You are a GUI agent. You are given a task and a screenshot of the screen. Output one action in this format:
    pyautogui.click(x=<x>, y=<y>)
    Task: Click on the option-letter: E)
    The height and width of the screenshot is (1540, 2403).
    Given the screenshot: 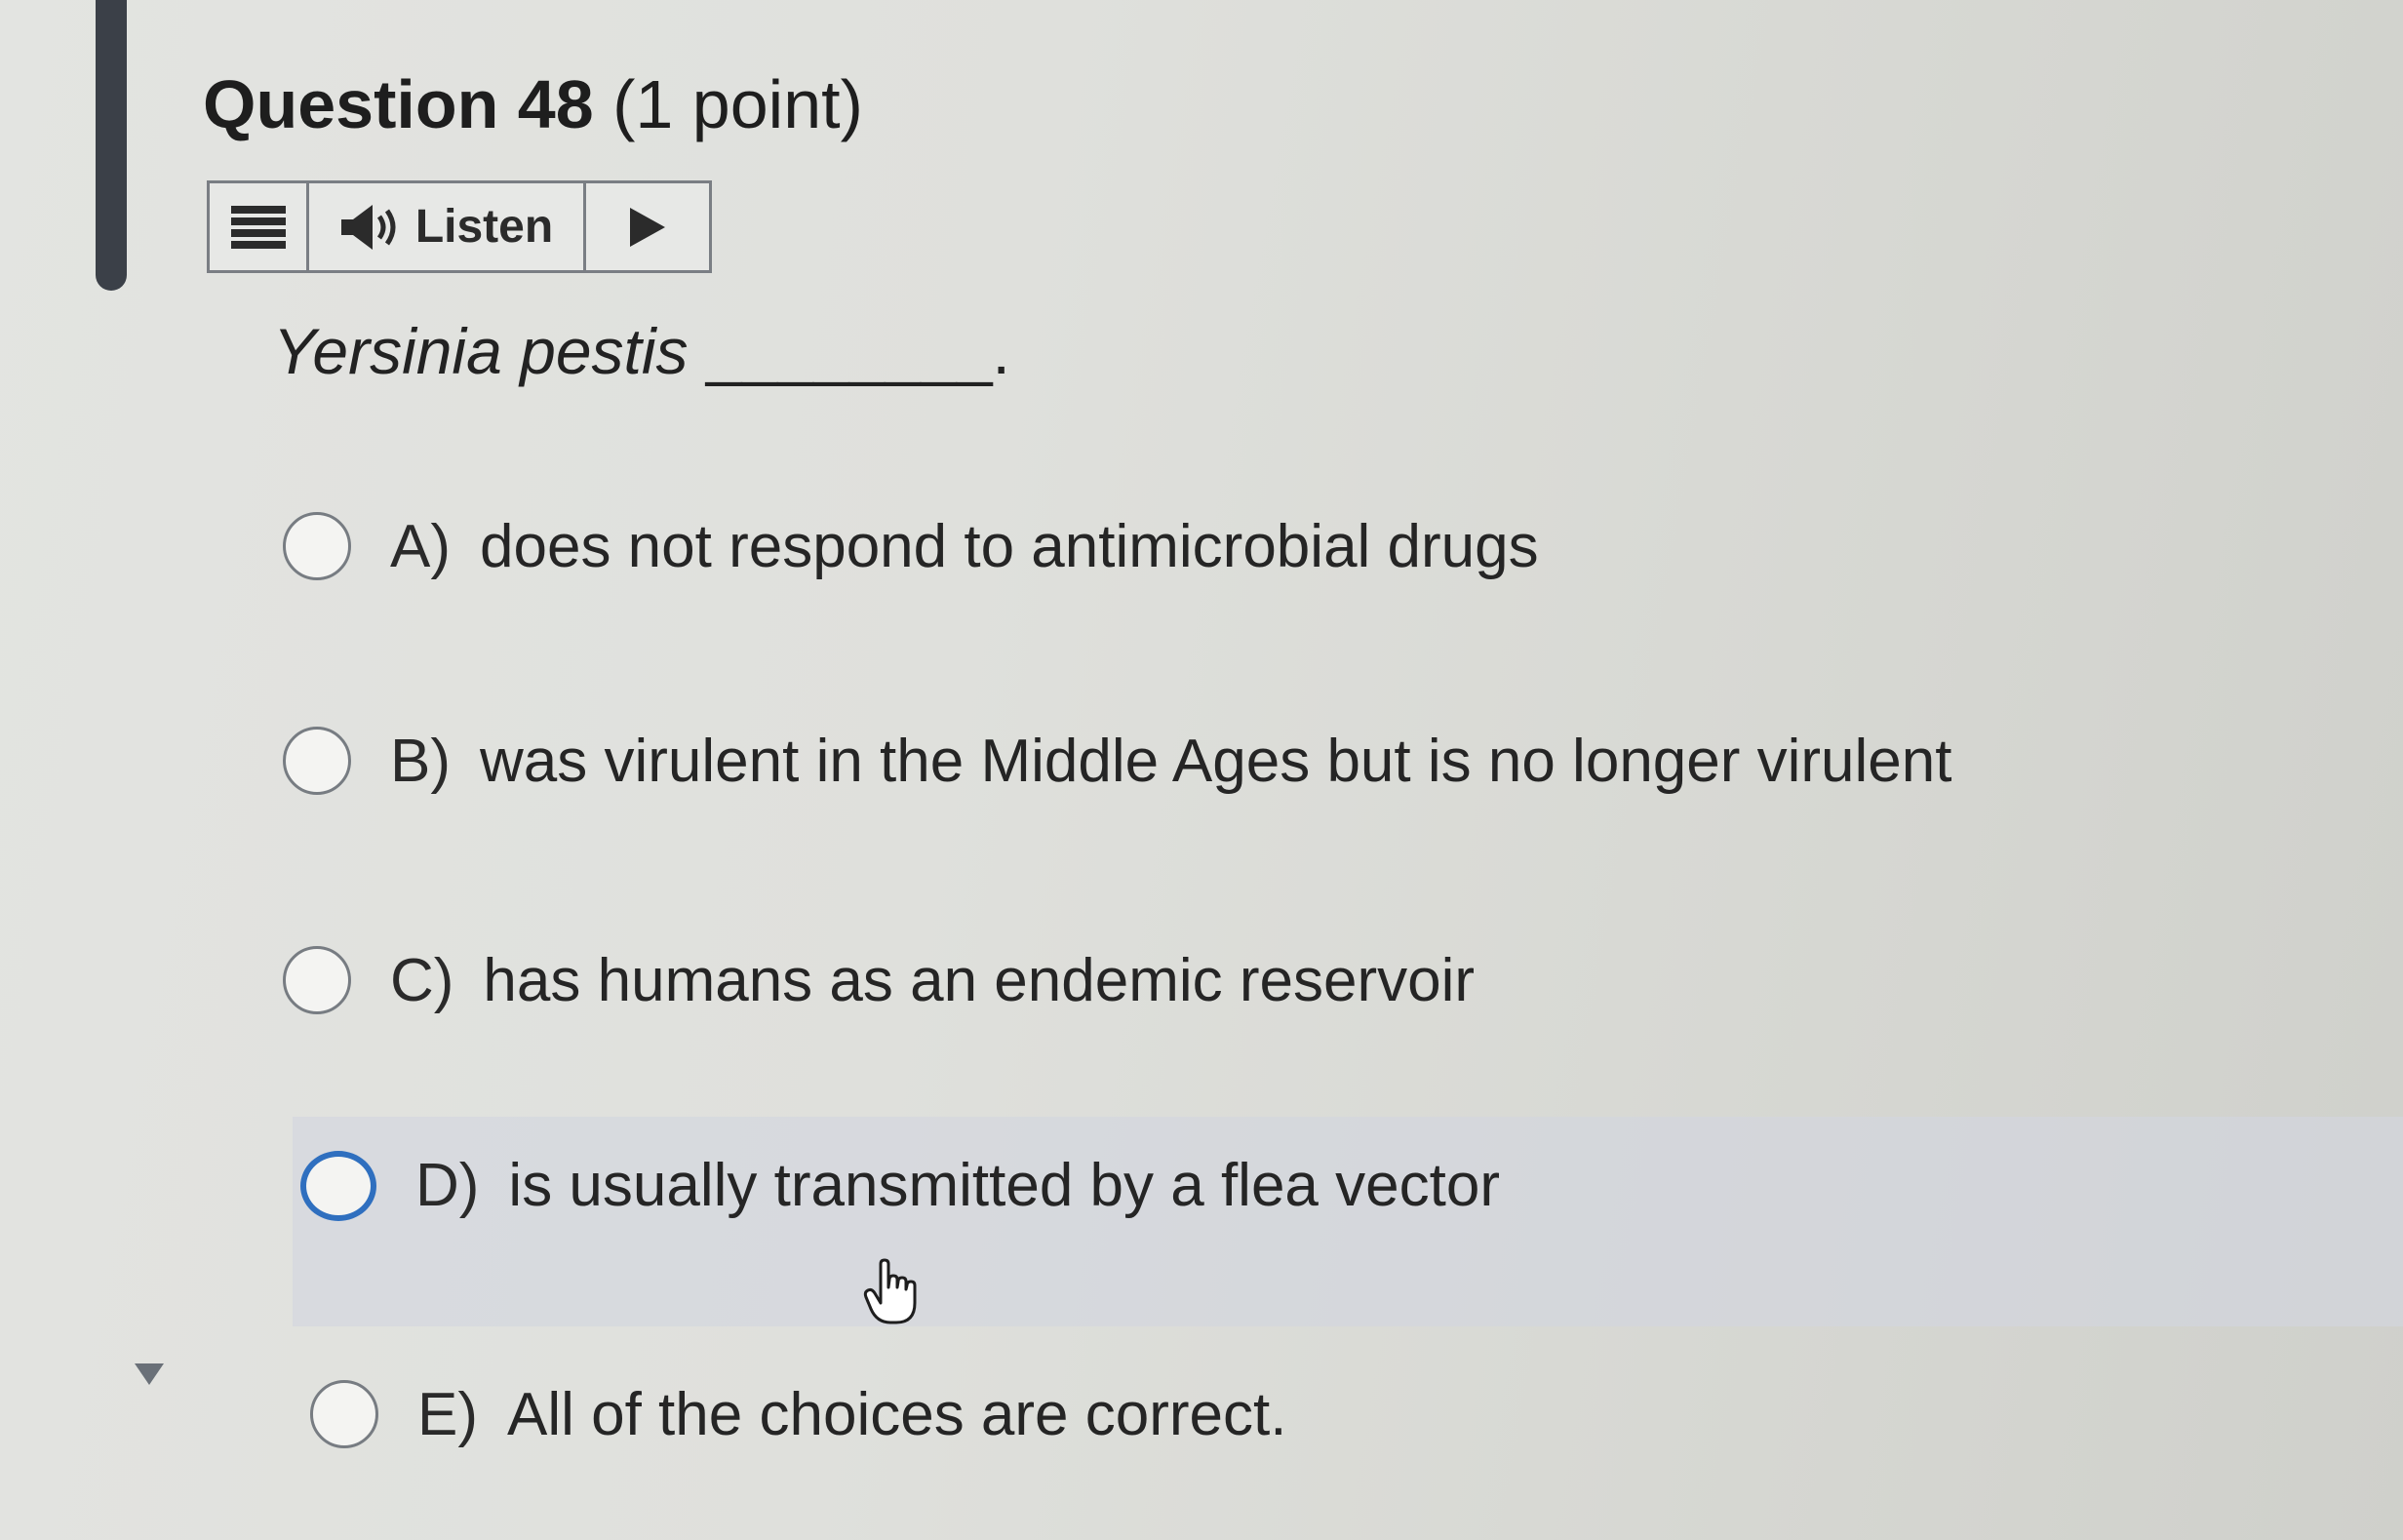 What is the action you would take?
    pyautogui.click(x=447, y=1414)
    